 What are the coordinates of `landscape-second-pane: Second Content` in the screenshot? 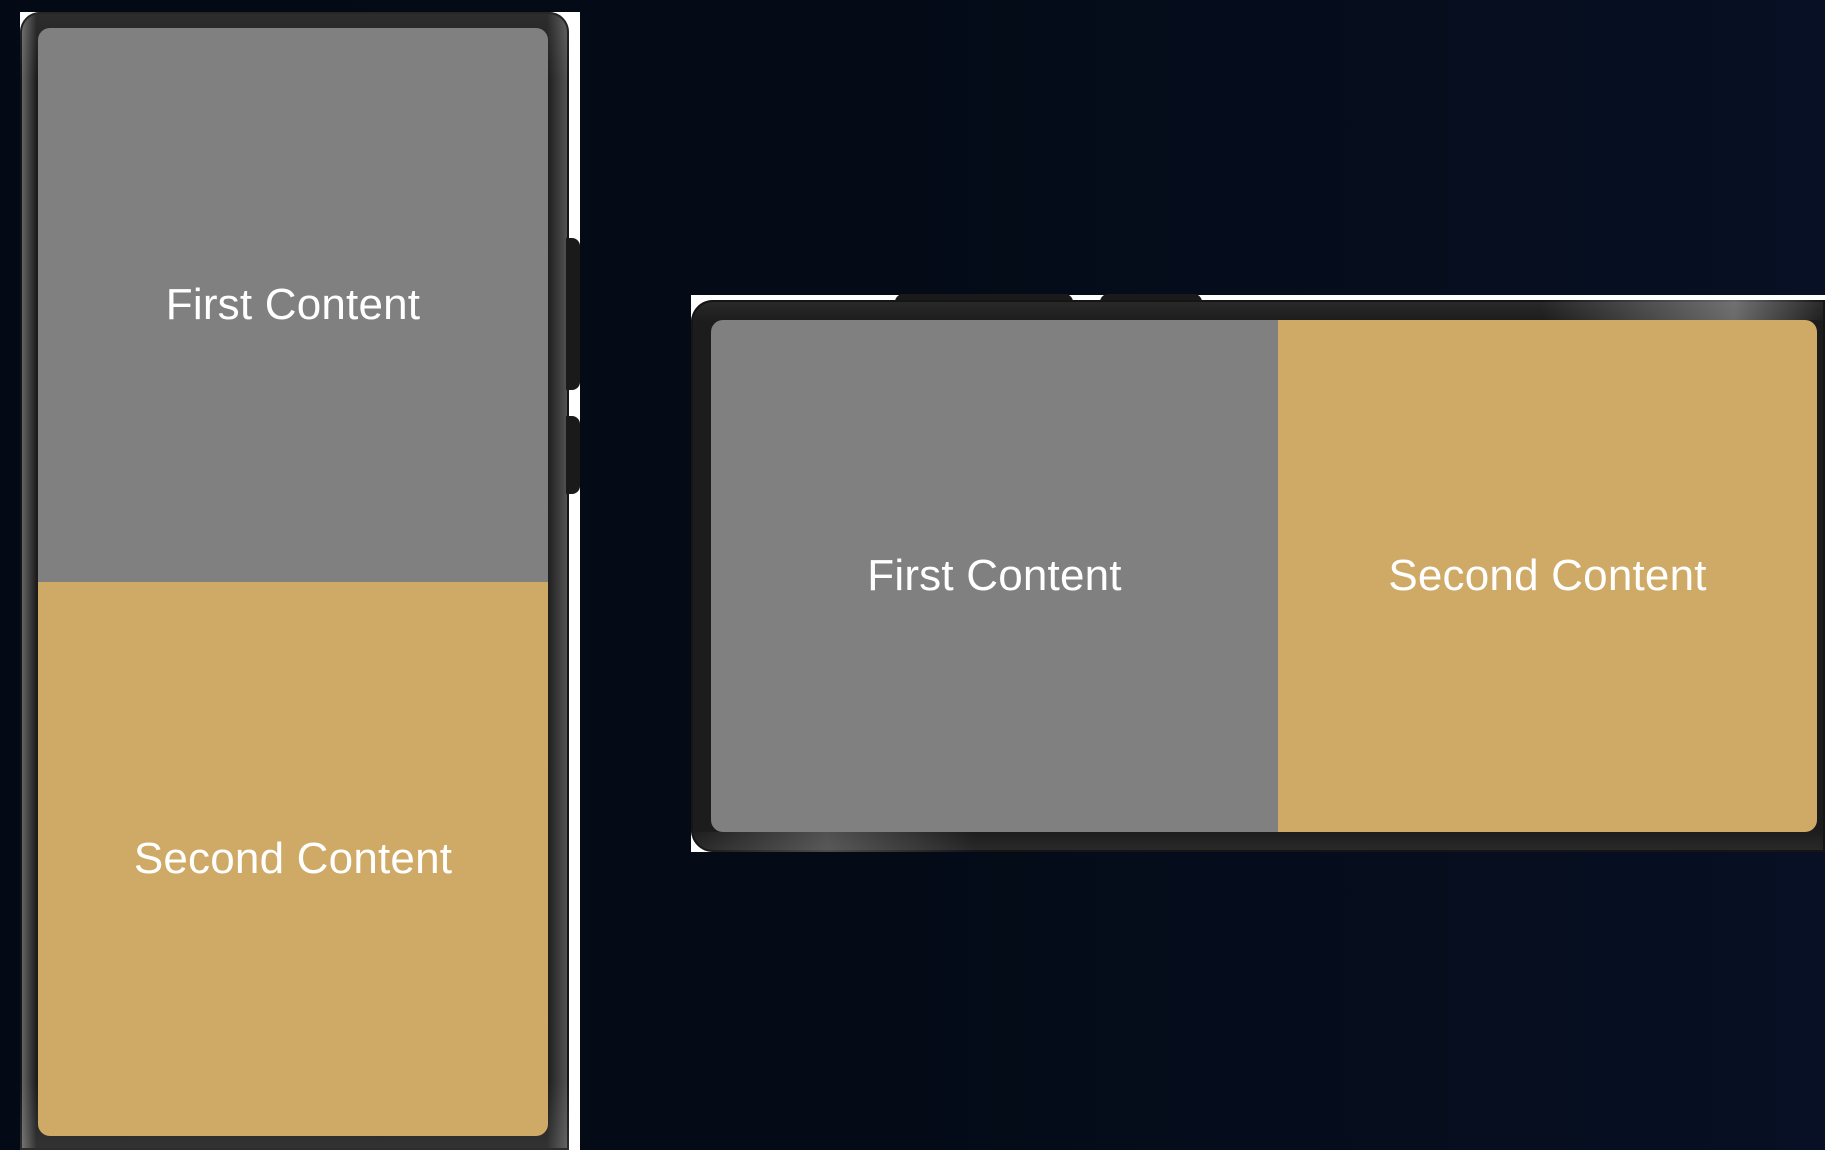 It's located at (1547, 576).